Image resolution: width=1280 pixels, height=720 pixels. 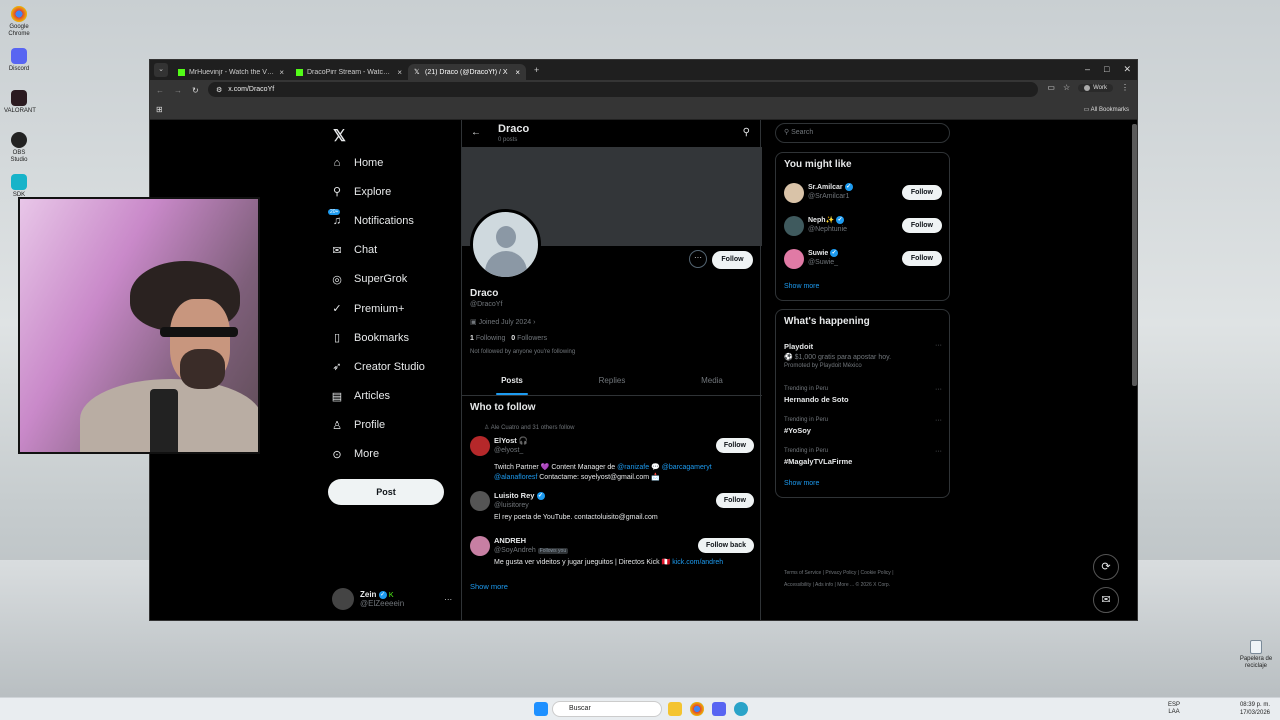 I want to click on following-link: 1 Following, so click(x=487, y=338).